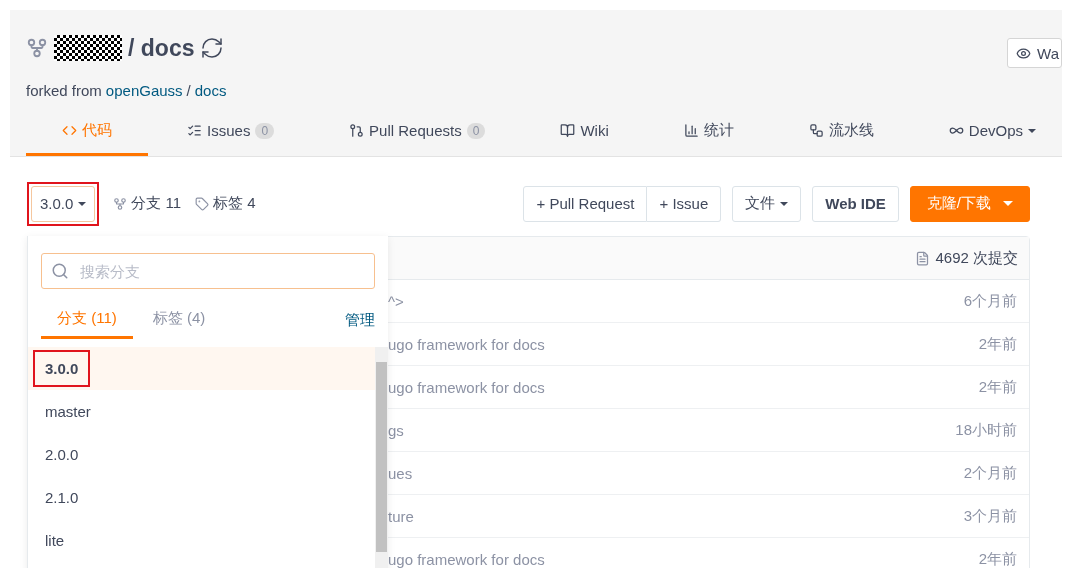 The width and height of the screenshot is (1072, 568). I want to click on nav-tab: 统计, so click(708, 132).